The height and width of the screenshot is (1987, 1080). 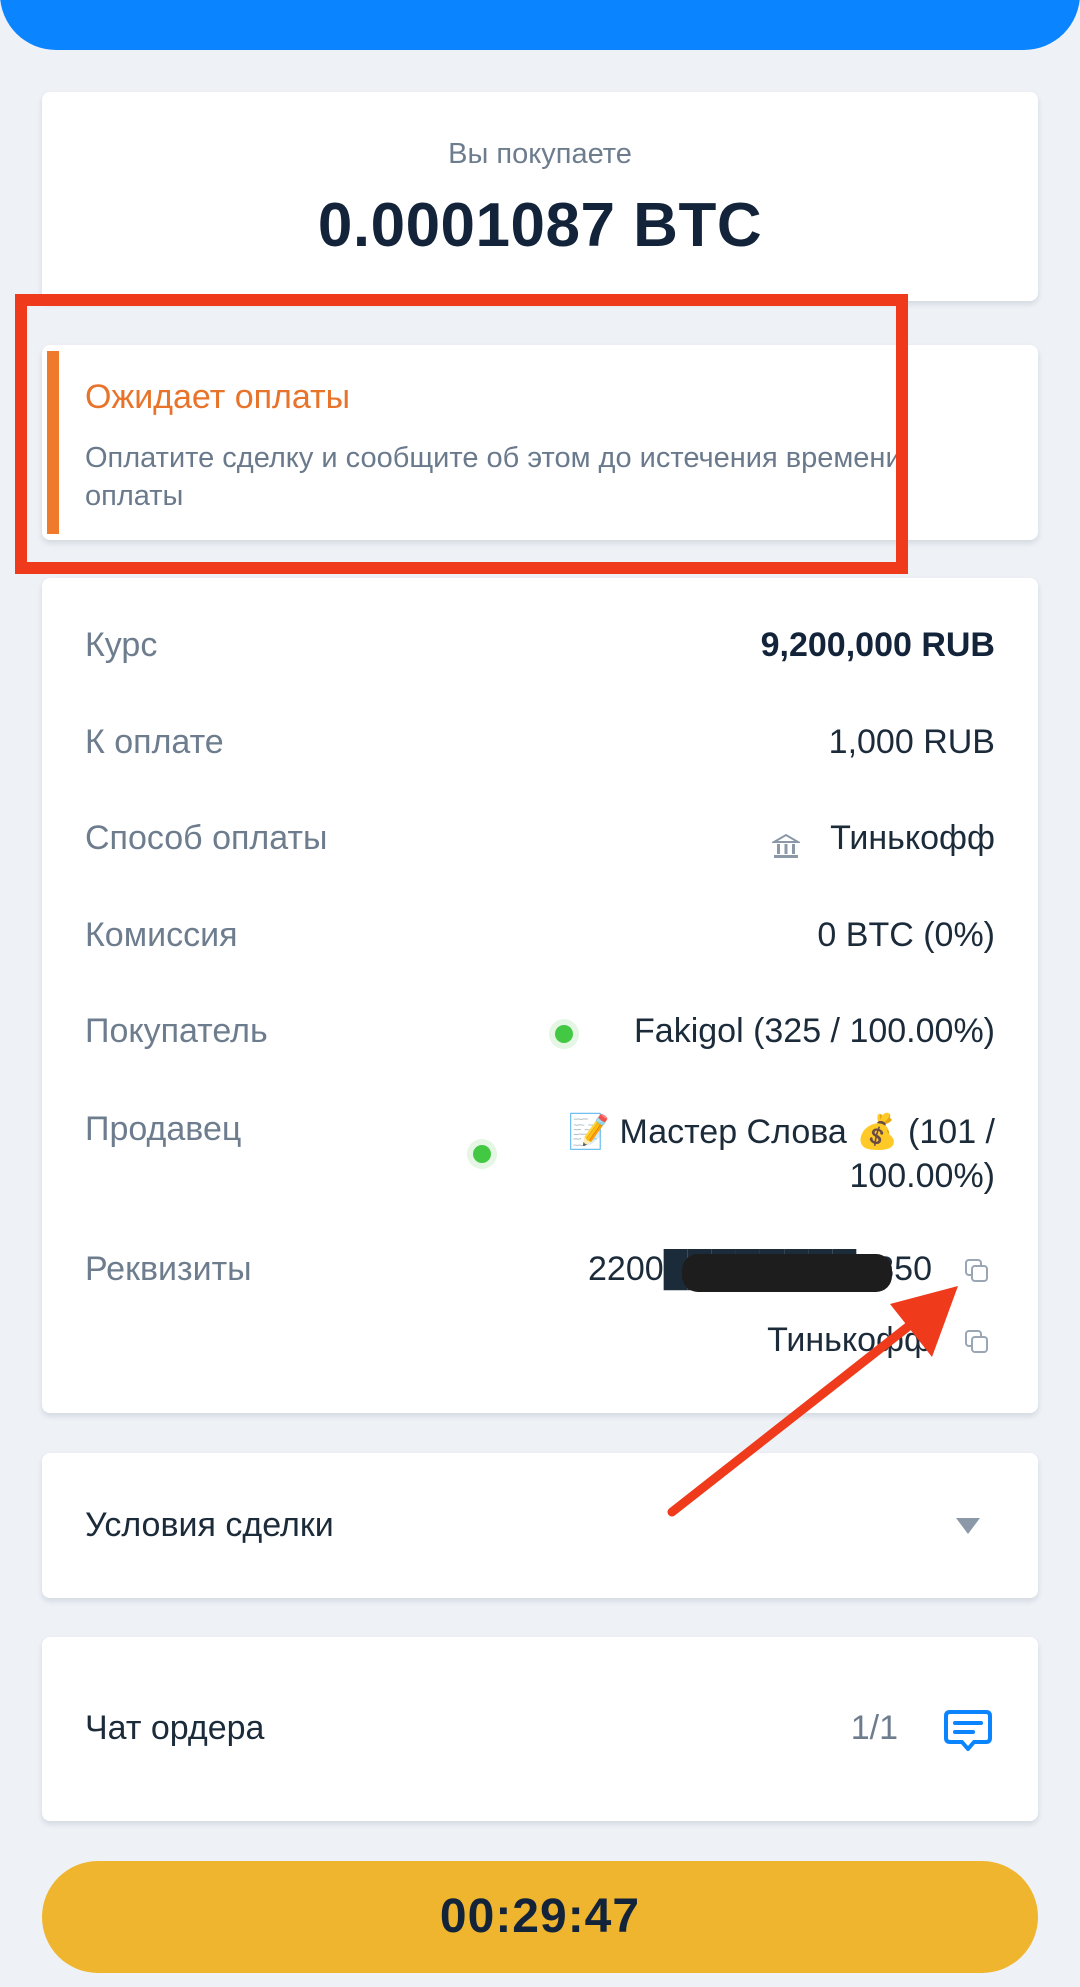 What do you see at coordinates (906, 935) in the screenshot?
I see `fee-value: 0 BTC (0%)` at bounding box center [906, 935].